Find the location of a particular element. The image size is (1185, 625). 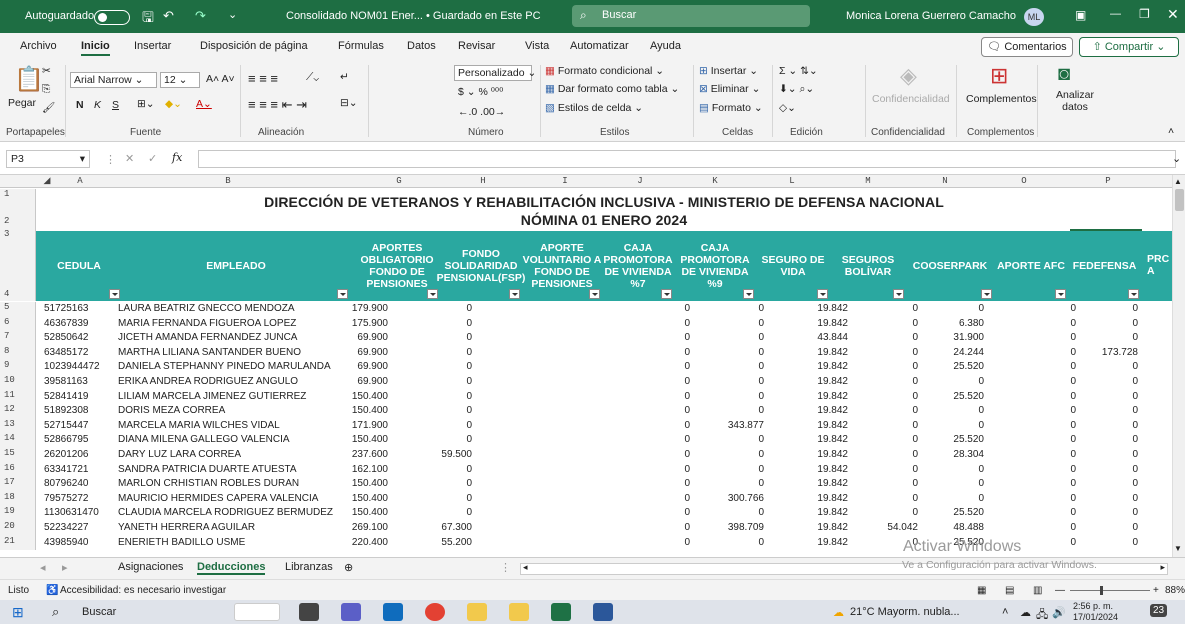

cell-cedula: 39581163 is located at coordinates (79, 382).